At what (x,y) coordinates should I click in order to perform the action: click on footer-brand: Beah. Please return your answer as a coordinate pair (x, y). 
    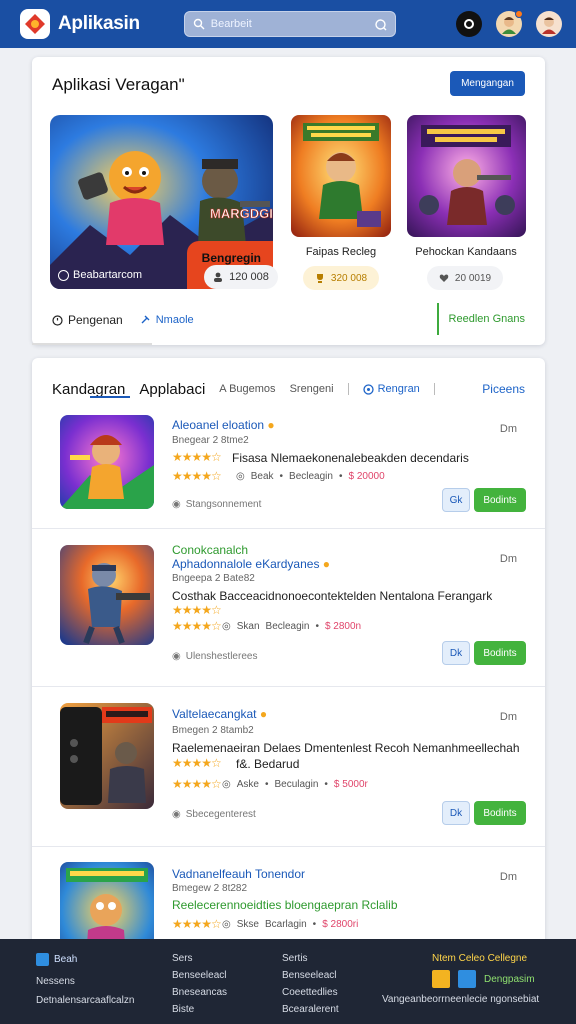
    Looking at the image, I should click on (85, 959).